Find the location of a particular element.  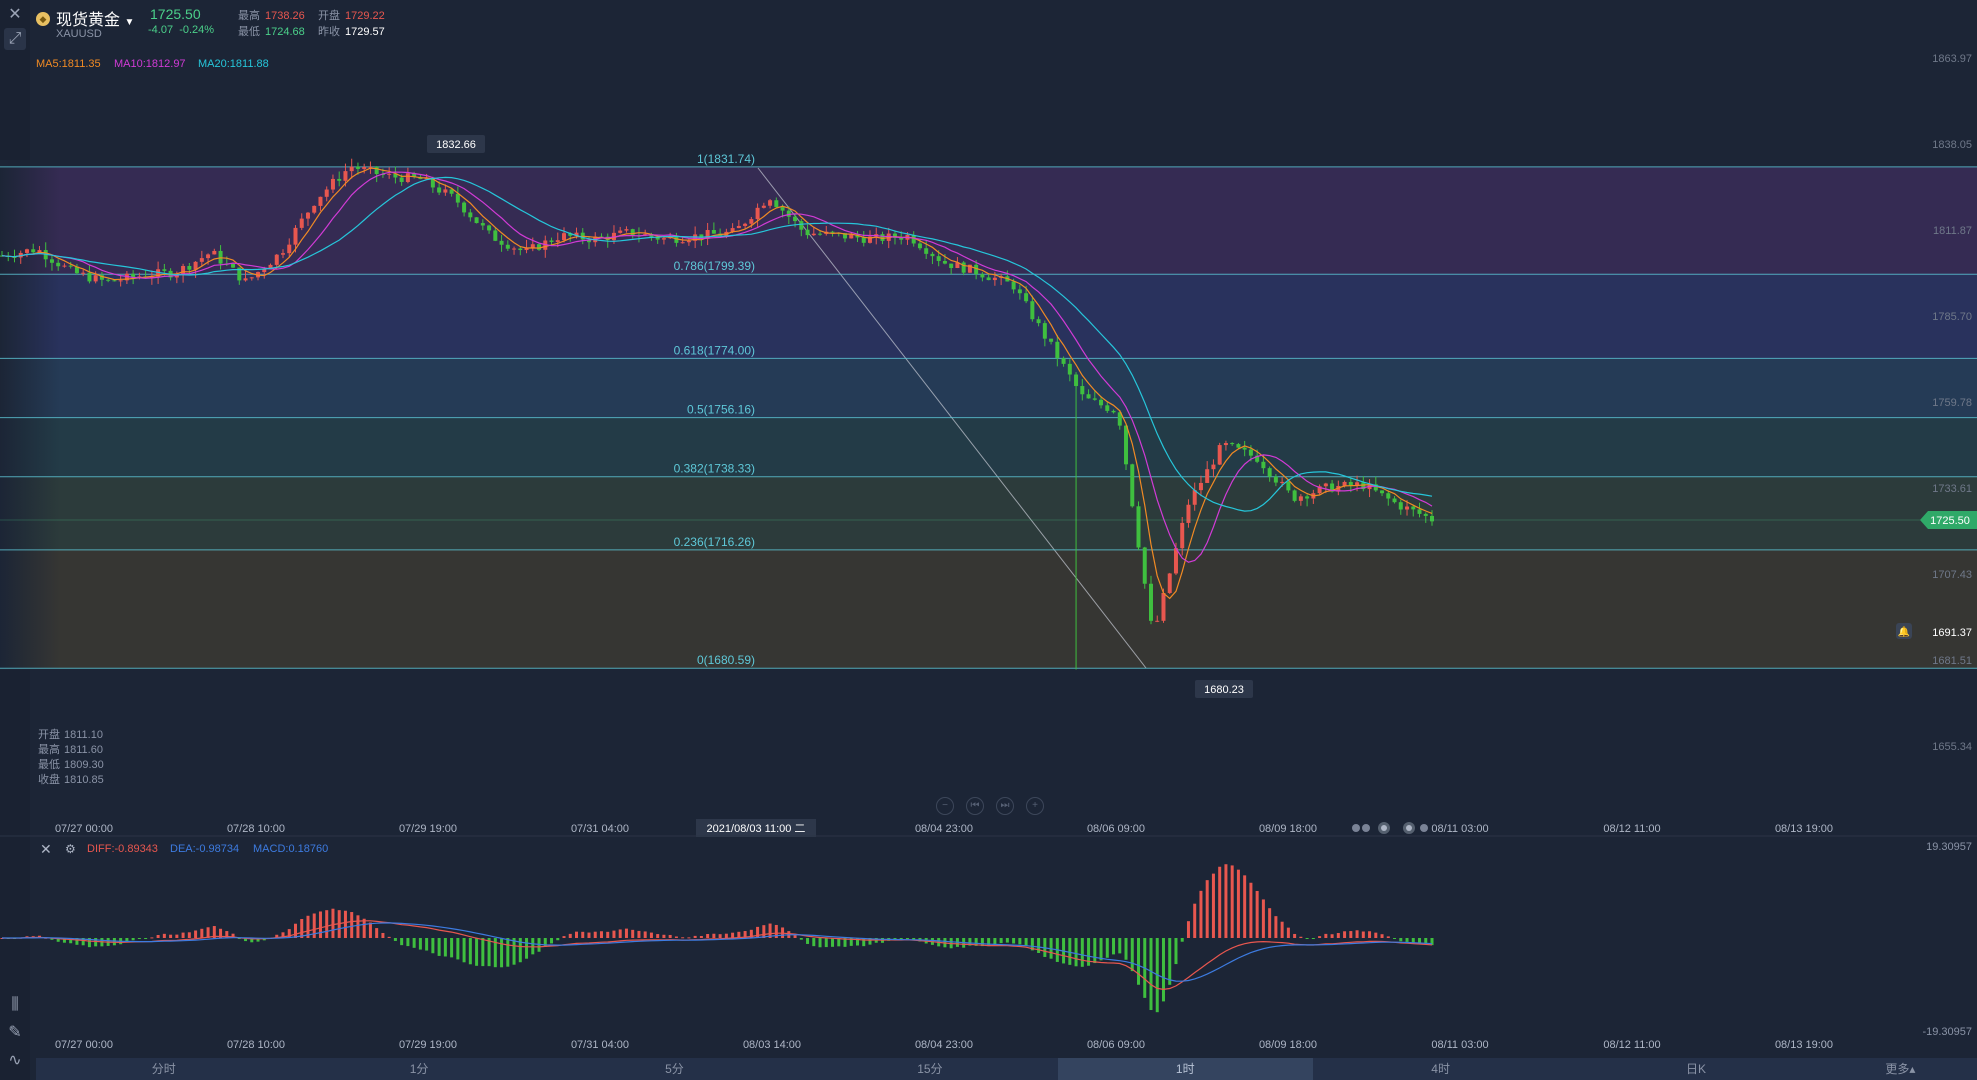

fib-label: 0(1680.59) is located at coordinates (726, 660).